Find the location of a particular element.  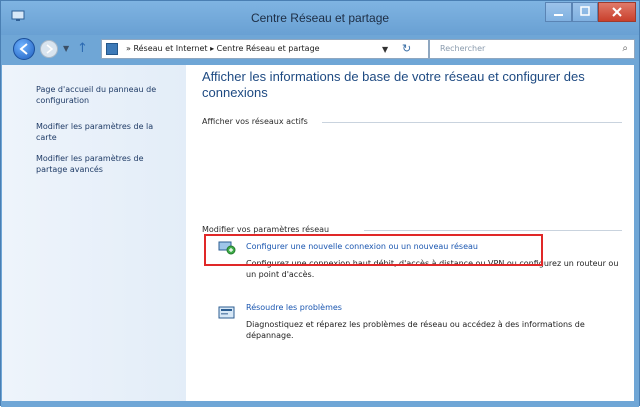

recent-pages-dropdown: ▼ is located at coordinates (66, 48).